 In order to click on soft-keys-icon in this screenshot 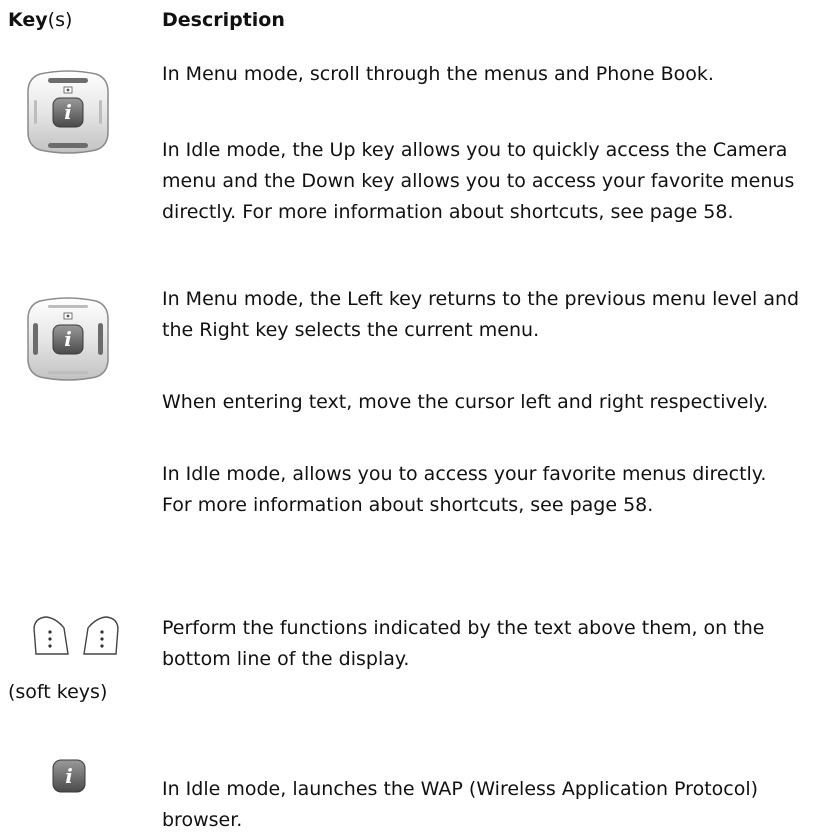, I will do `click(76, 635)`.